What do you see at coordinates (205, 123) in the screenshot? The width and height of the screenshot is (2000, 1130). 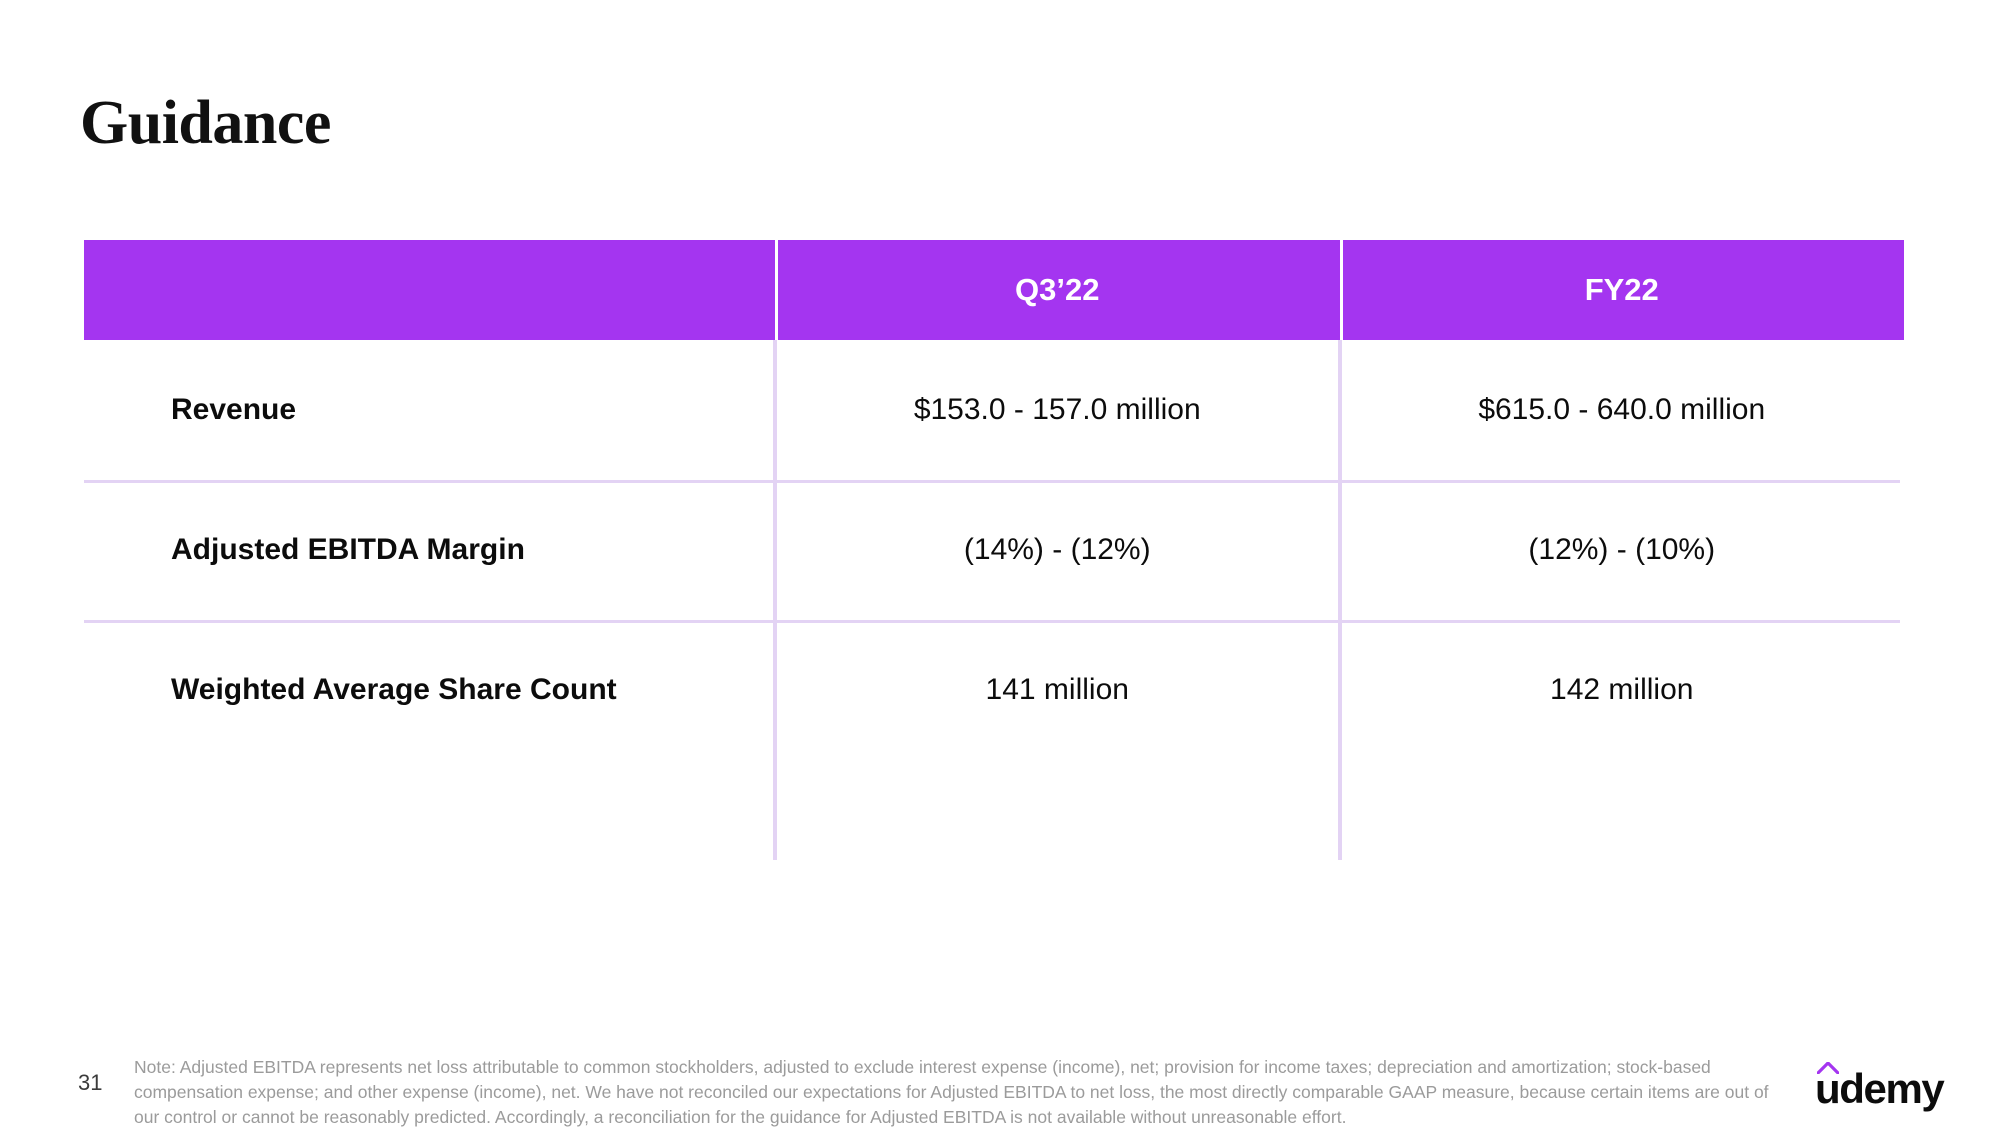 I see `page-title: Guidance` at bounding box center [205, 123].